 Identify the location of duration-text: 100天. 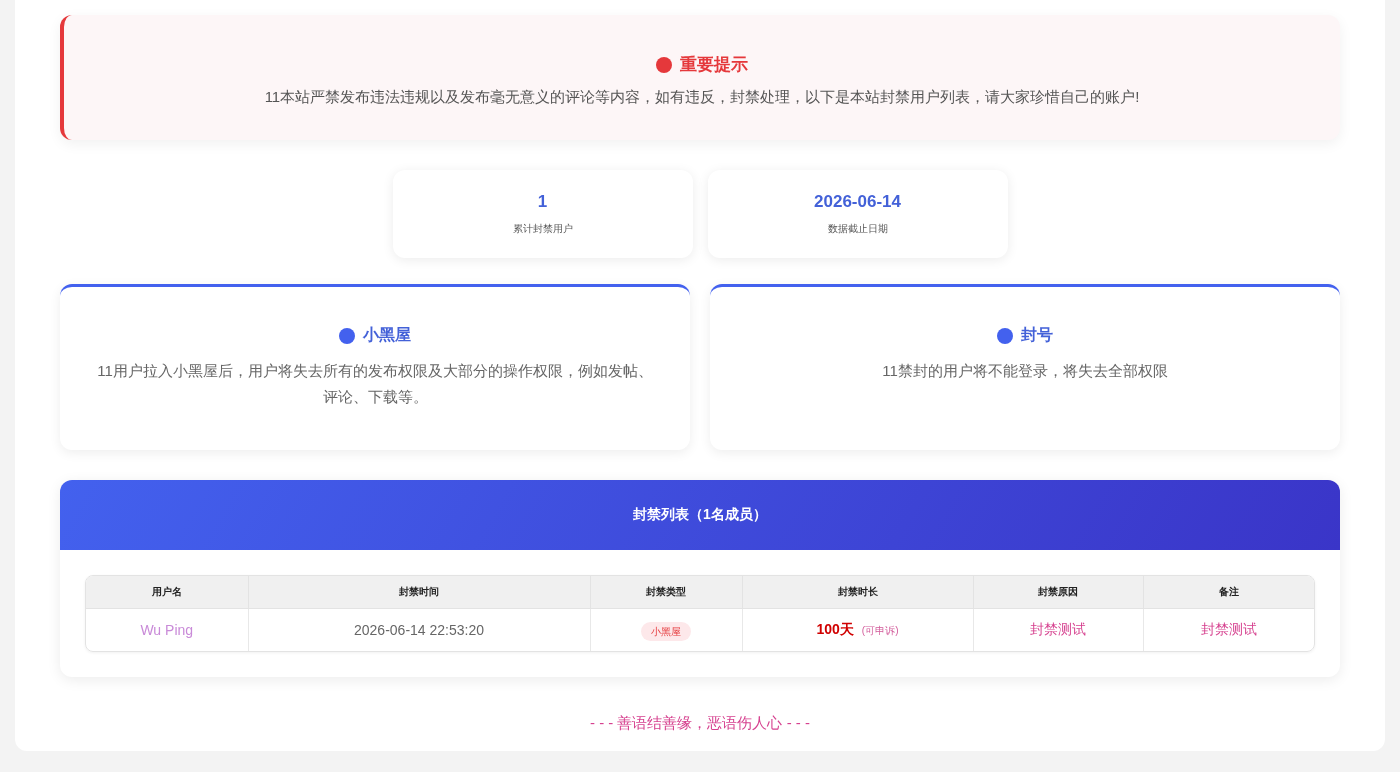
(835, 629).